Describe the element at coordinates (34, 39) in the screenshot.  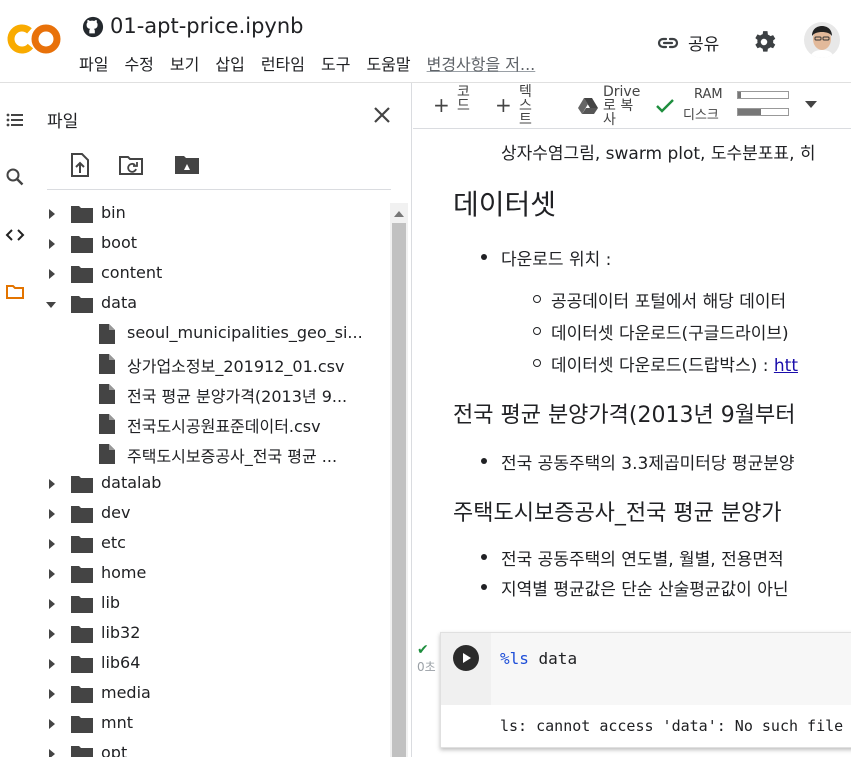
I see `colab-logo` at that location.